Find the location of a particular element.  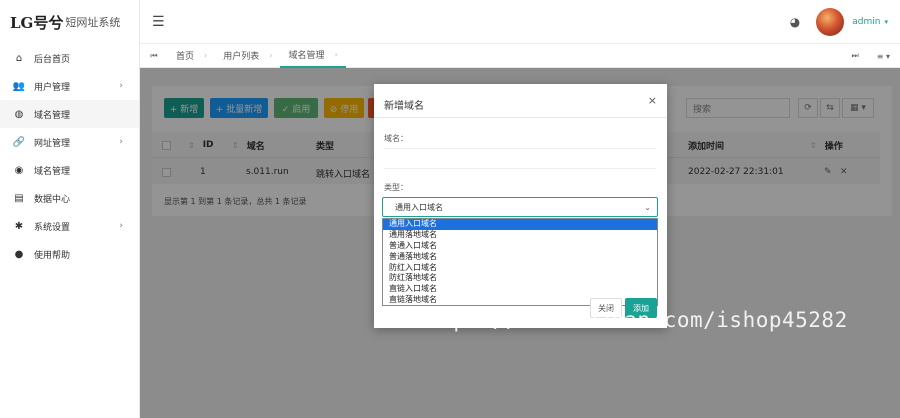

sidebar-item-label: 用户管理 is located at coordinates (52, 87).